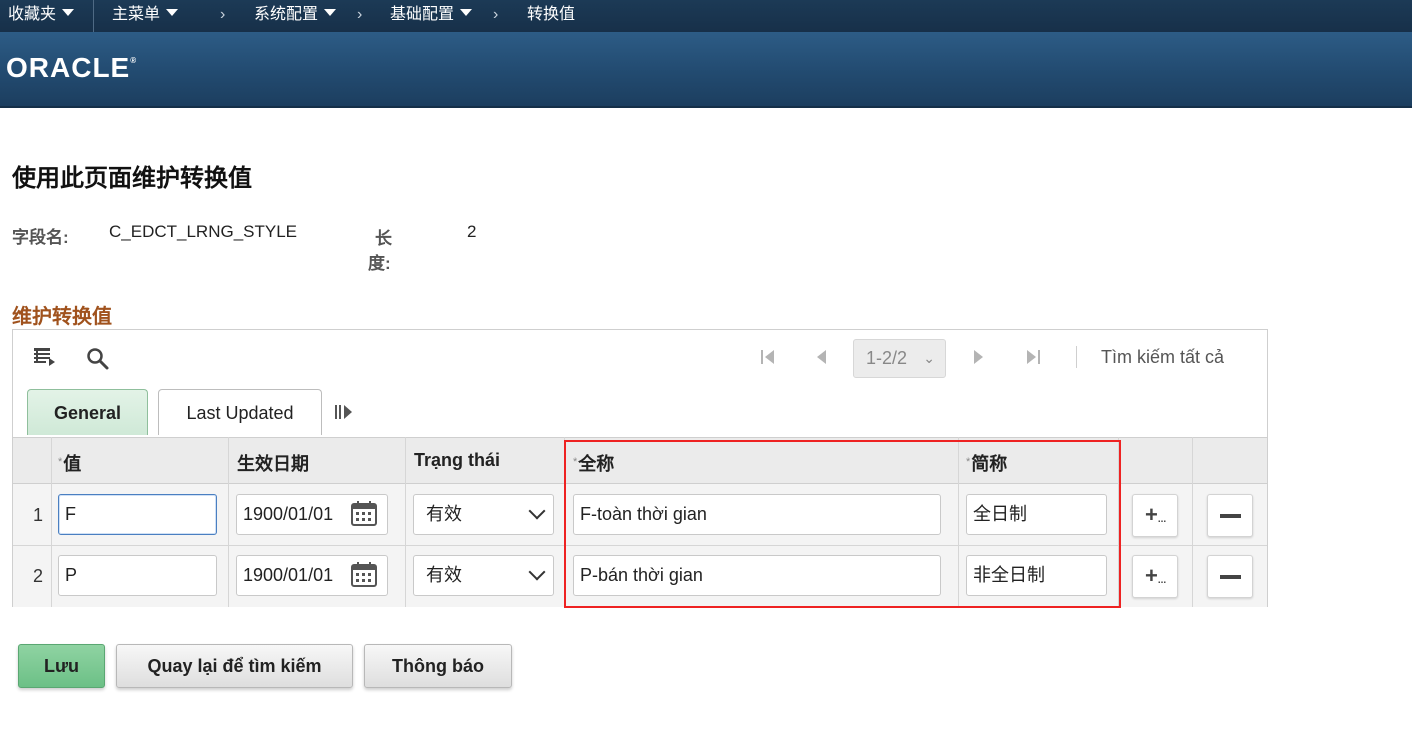 Image resolution: width=1412 pixels, height=744 pixels. I want to click on highlight-box, so click(842, 524).